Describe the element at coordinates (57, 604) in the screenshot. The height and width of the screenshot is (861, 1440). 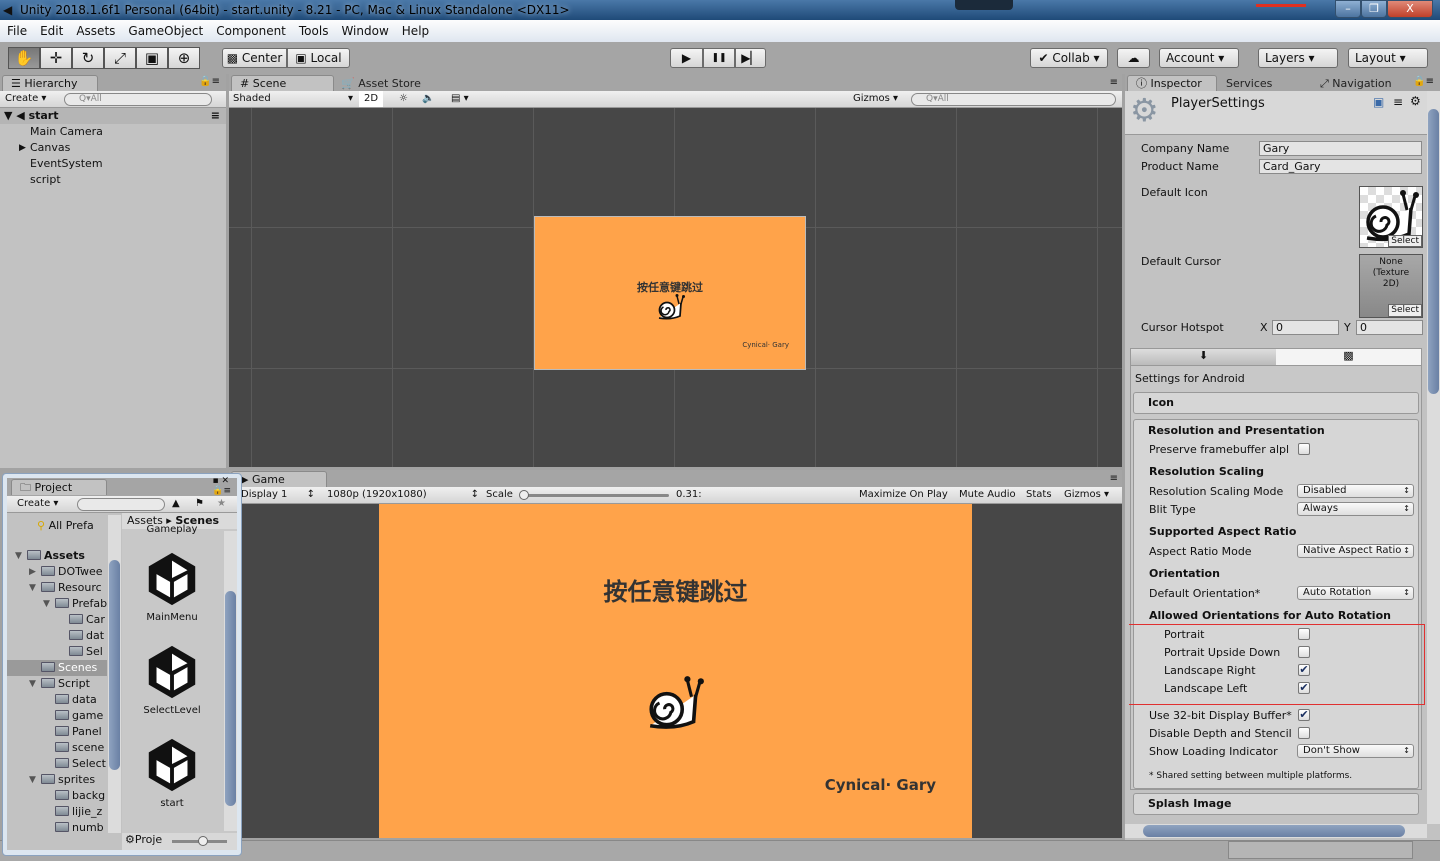
I see `project-folder-item: ▼ Prefab` at that location.